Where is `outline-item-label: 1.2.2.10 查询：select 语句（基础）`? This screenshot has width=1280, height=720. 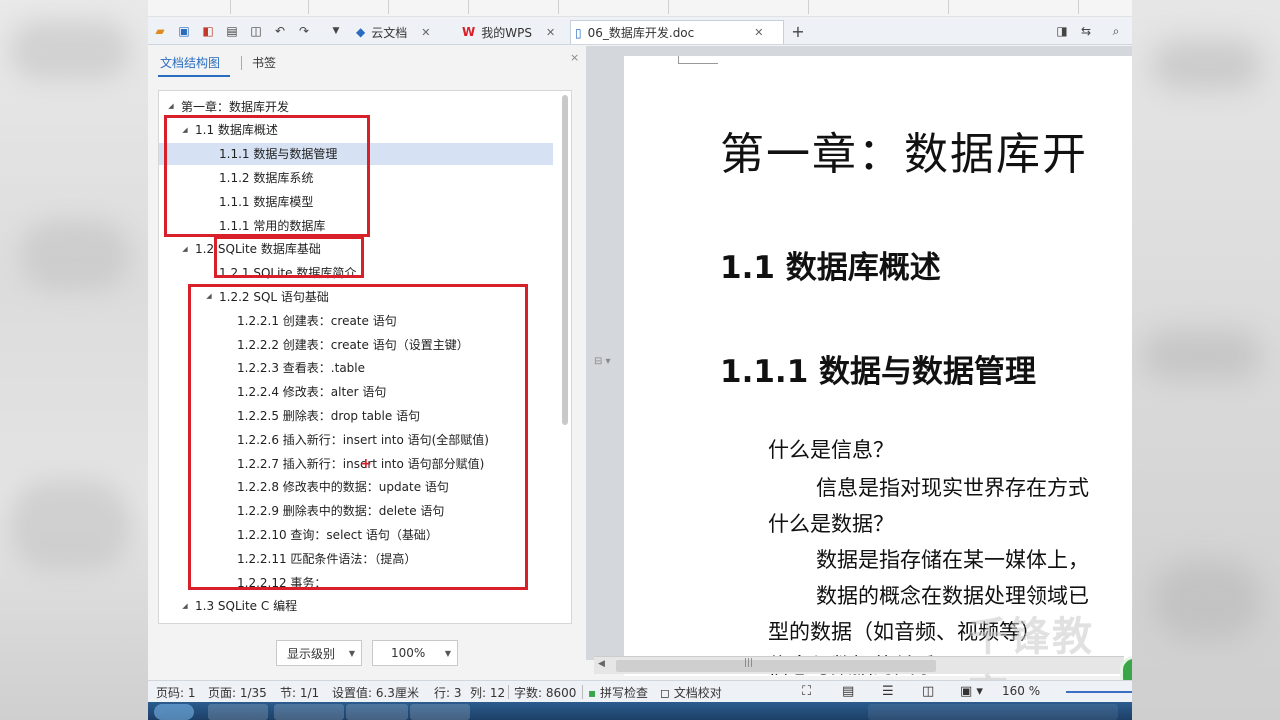
outline-item-label: 1.2.2.10 查询：select 语句（基础） is located at coordinates (337, 534).